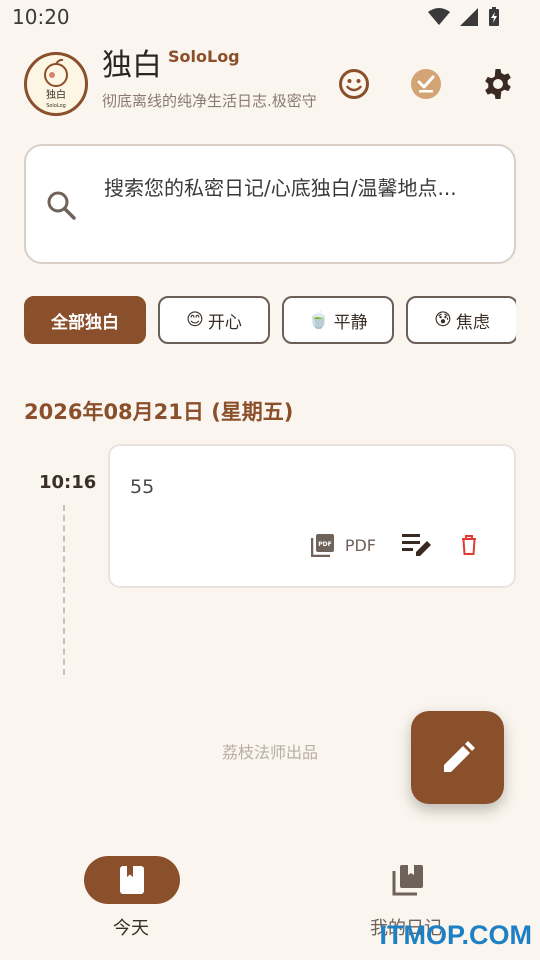 The height and width of the screenshot is (960, 540). I want to click on nav-today-label: 今天, so click(131, 928).